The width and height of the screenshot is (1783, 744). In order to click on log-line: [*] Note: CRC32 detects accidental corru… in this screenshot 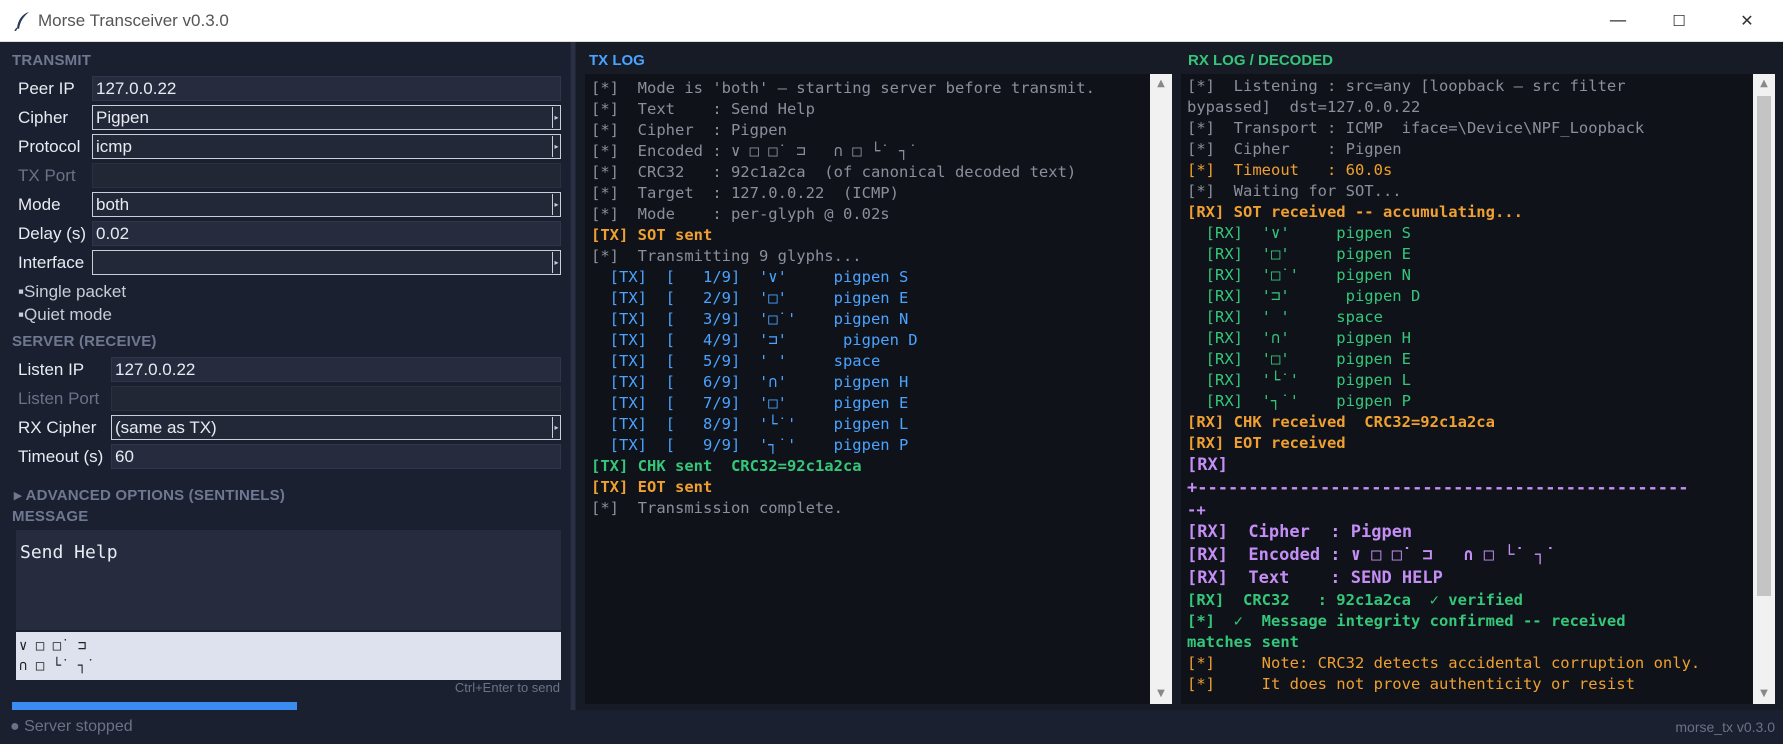, I will do `click(1444, 663)`.